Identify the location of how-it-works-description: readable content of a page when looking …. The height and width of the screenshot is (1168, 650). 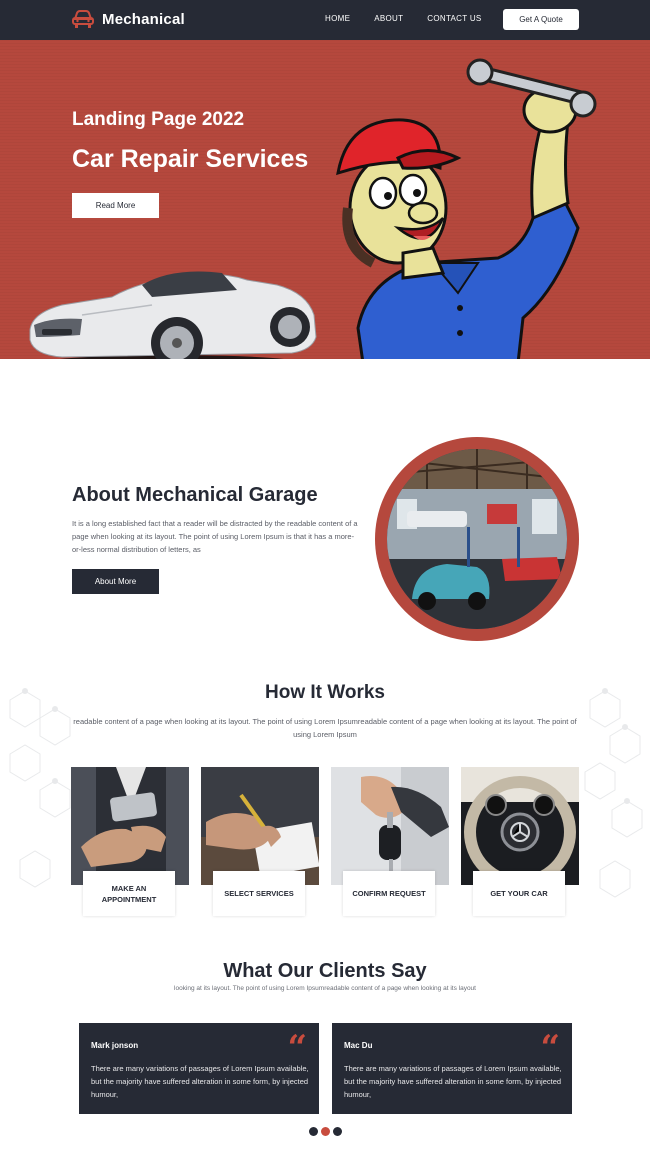
(325, 728).